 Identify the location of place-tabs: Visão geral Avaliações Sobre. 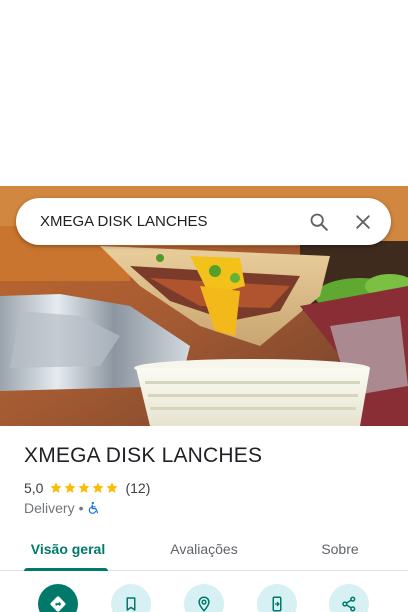
(204, 549).